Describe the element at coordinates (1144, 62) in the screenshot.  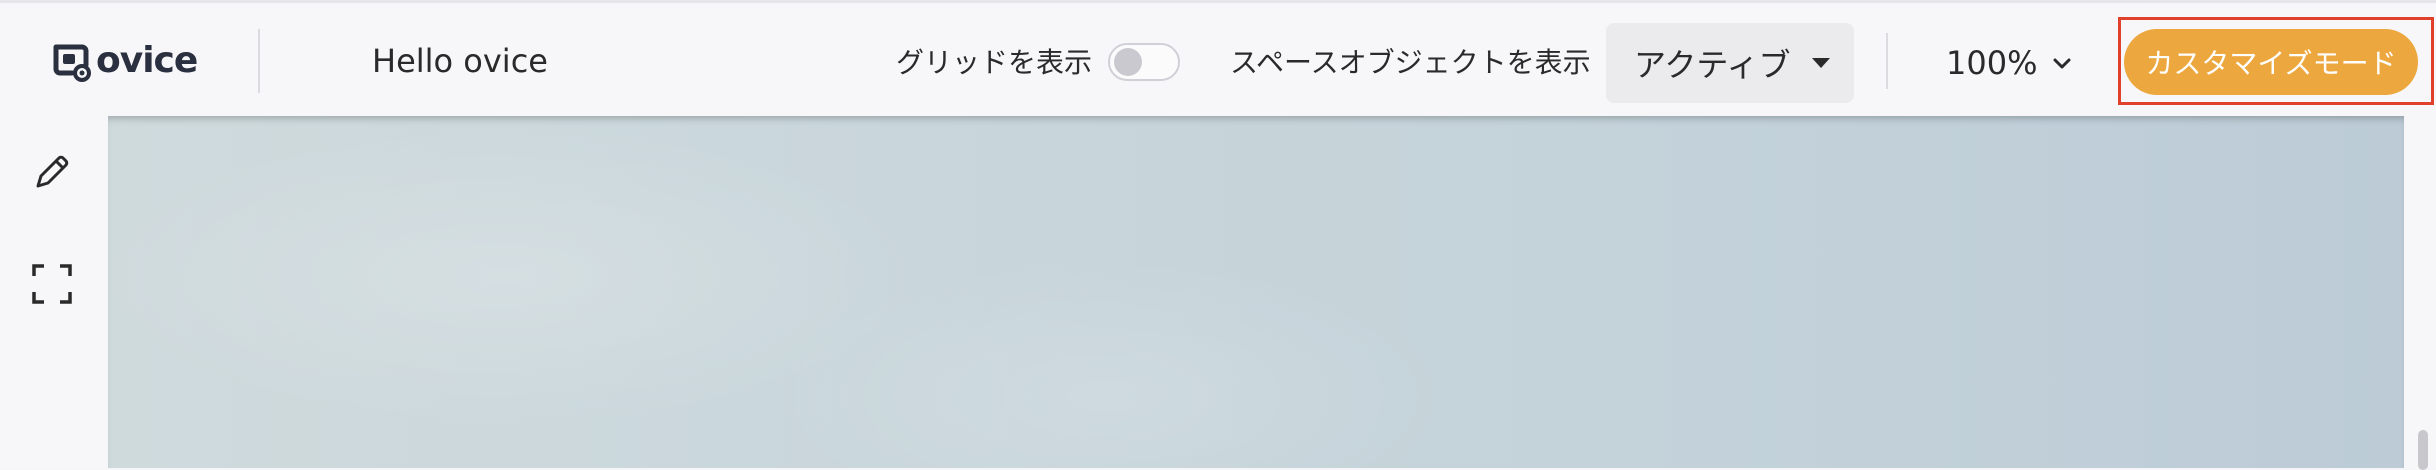
I see `grid-toggle` at that location.